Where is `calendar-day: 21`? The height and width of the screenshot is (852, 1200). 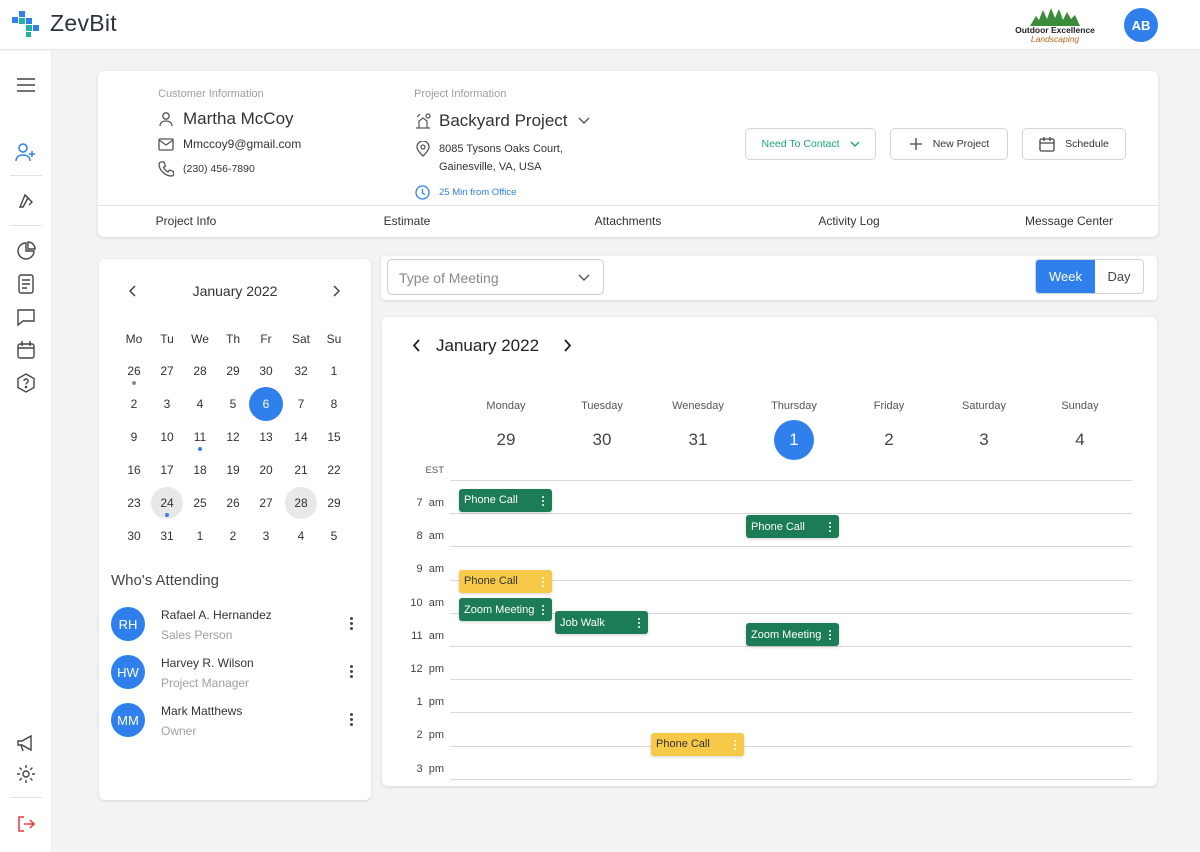 calendar-day: 21 is located at coordinates (301, 470).